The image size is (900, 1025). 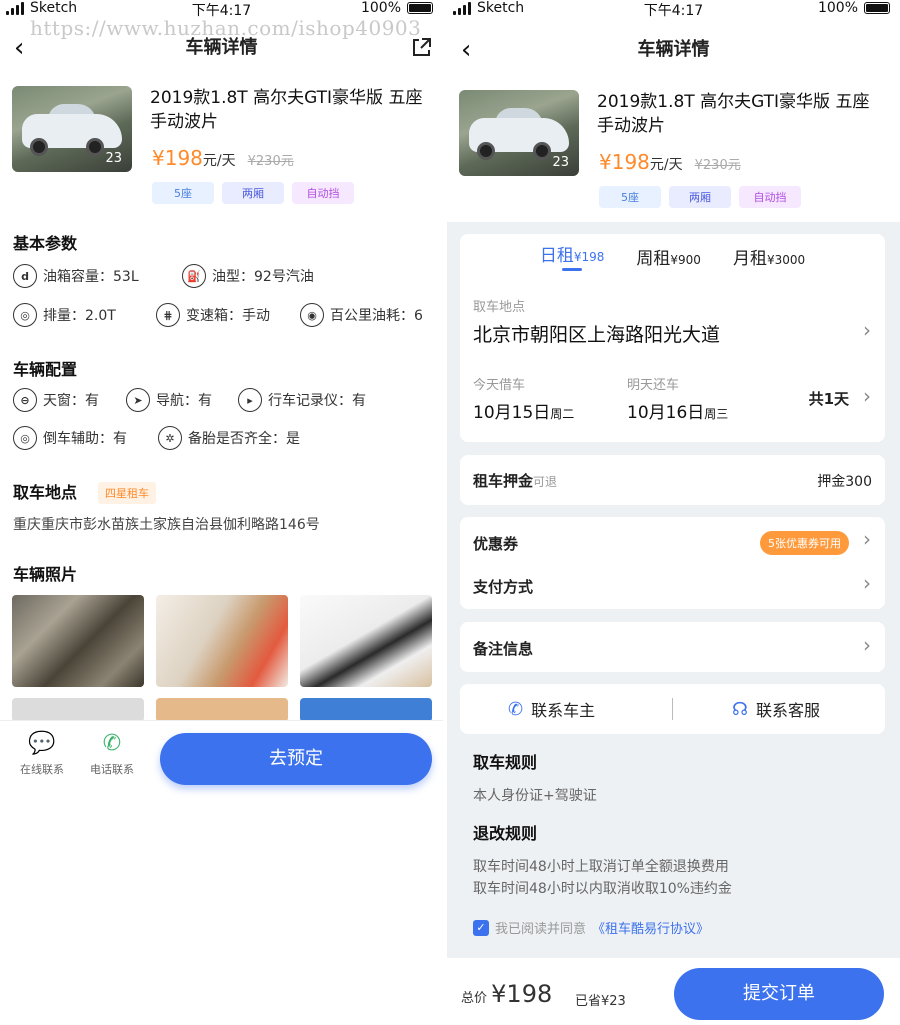 I want to click on basic-params-title: 基本参数, so click(x=45, y=243).